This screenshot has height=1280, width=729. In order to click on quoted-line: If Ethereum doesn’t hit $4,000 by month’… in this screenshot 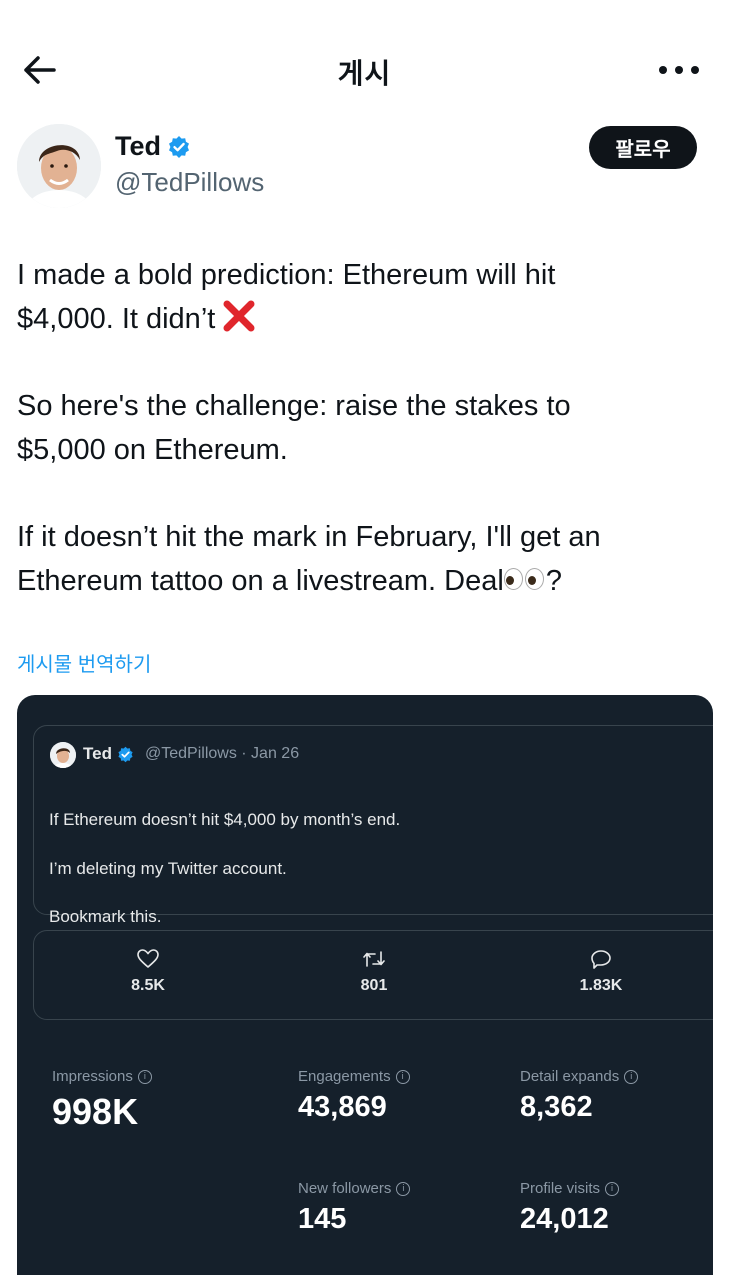, I will do `click(225, 819)`.